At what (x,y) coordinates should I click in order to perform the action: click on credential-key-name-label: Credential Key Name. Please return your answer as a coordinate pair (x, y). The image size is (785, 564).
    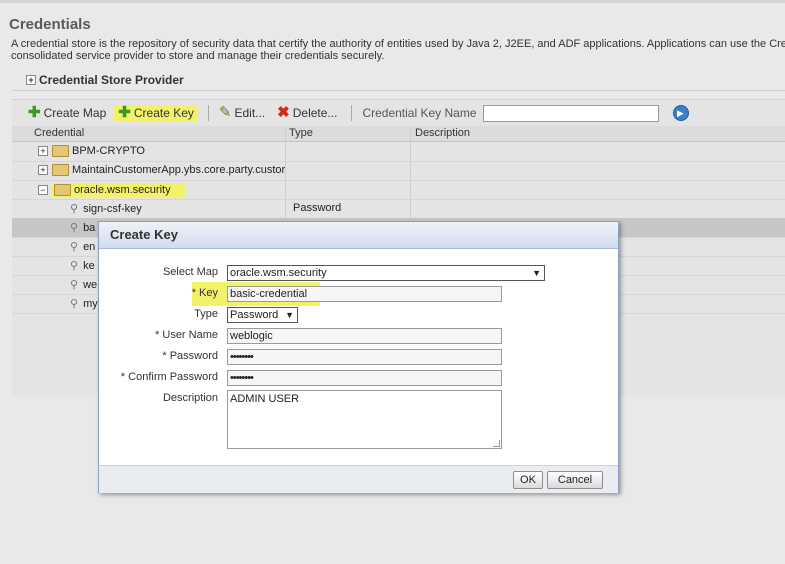
    Looking at the image, I should click on (419, 113).